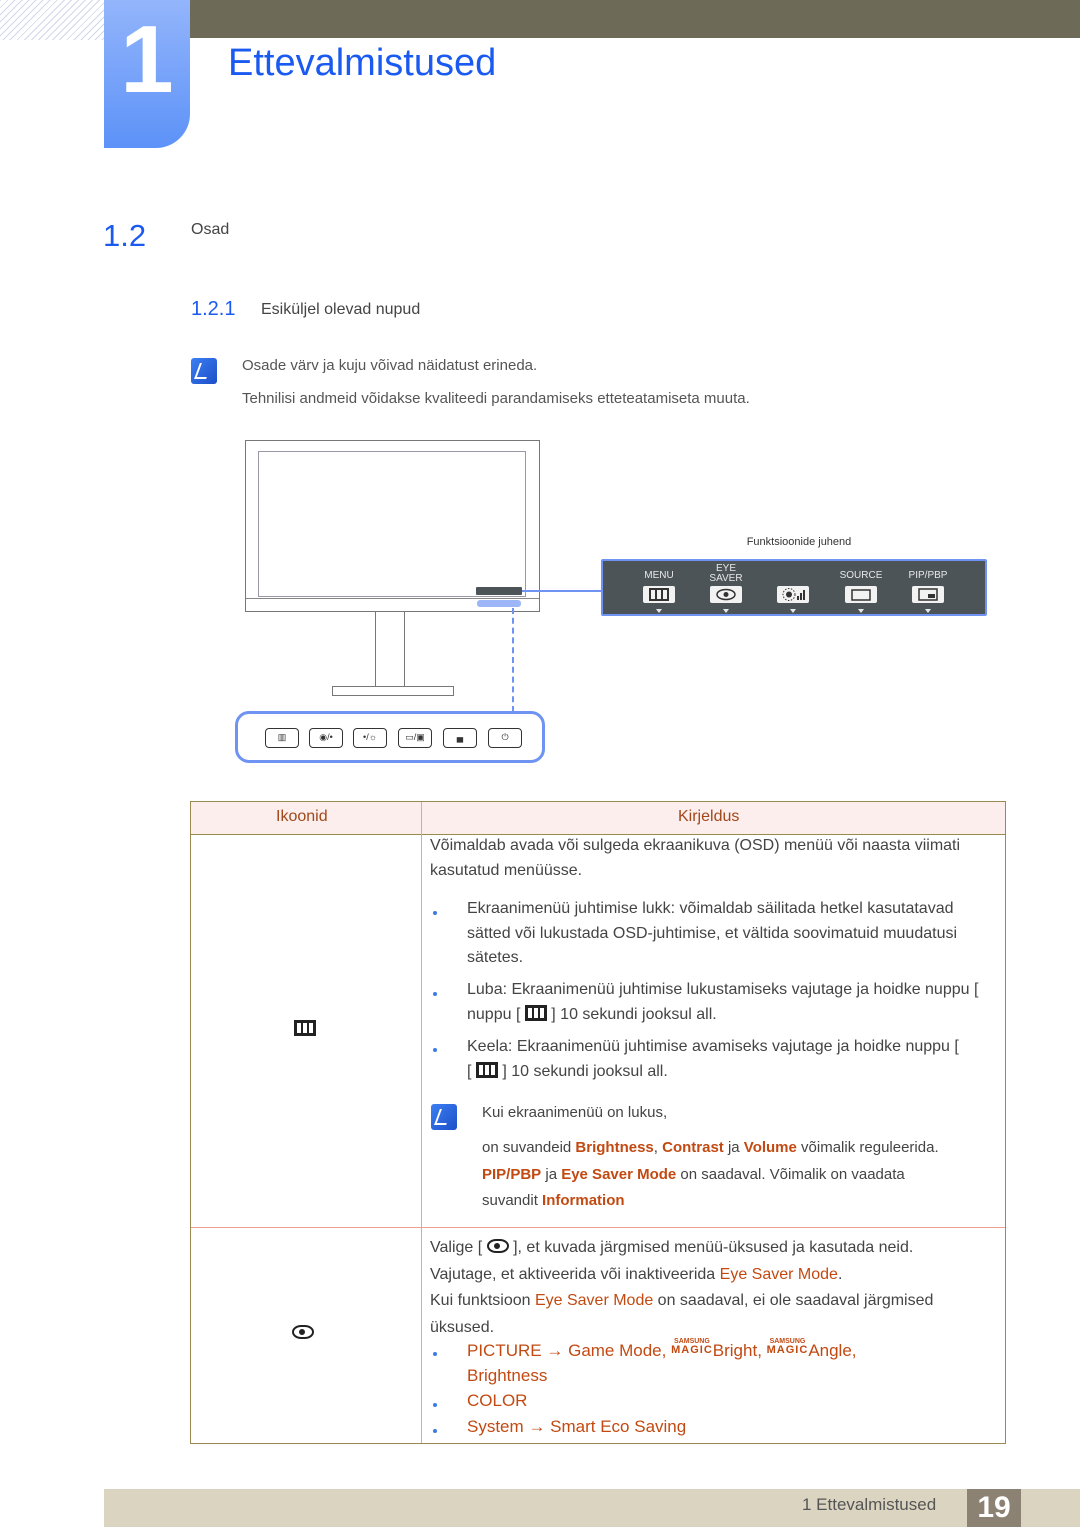  What do you see at coordinates (513, 660) in the screenshot?
I see `connector-dashed-line` at bounding box center [513, 660].